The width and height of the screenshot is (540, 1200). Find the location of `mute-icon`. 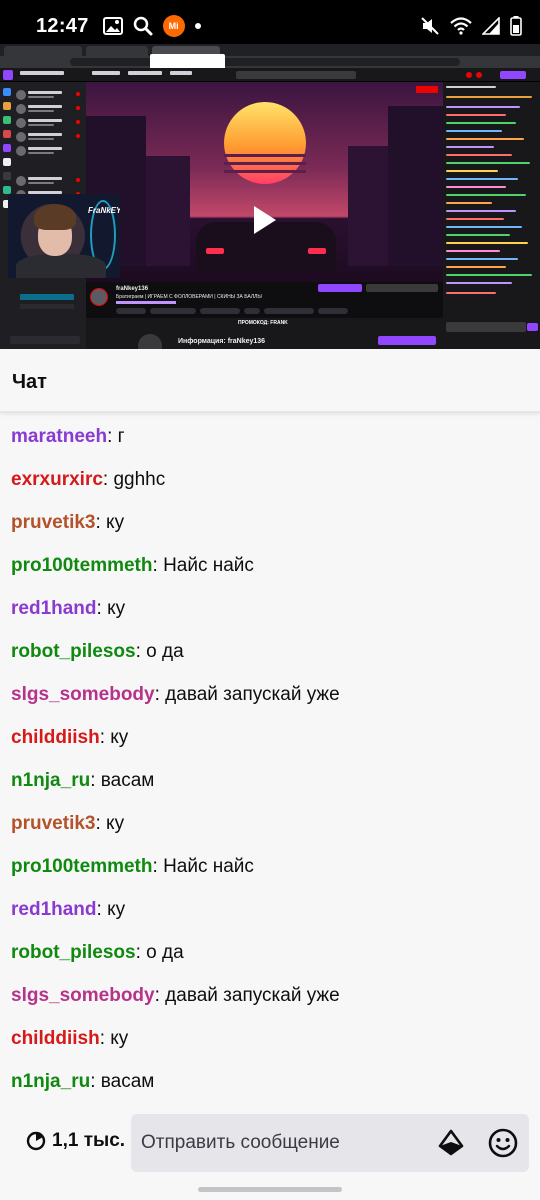

mute-icon is located at coordinates (430, 26).